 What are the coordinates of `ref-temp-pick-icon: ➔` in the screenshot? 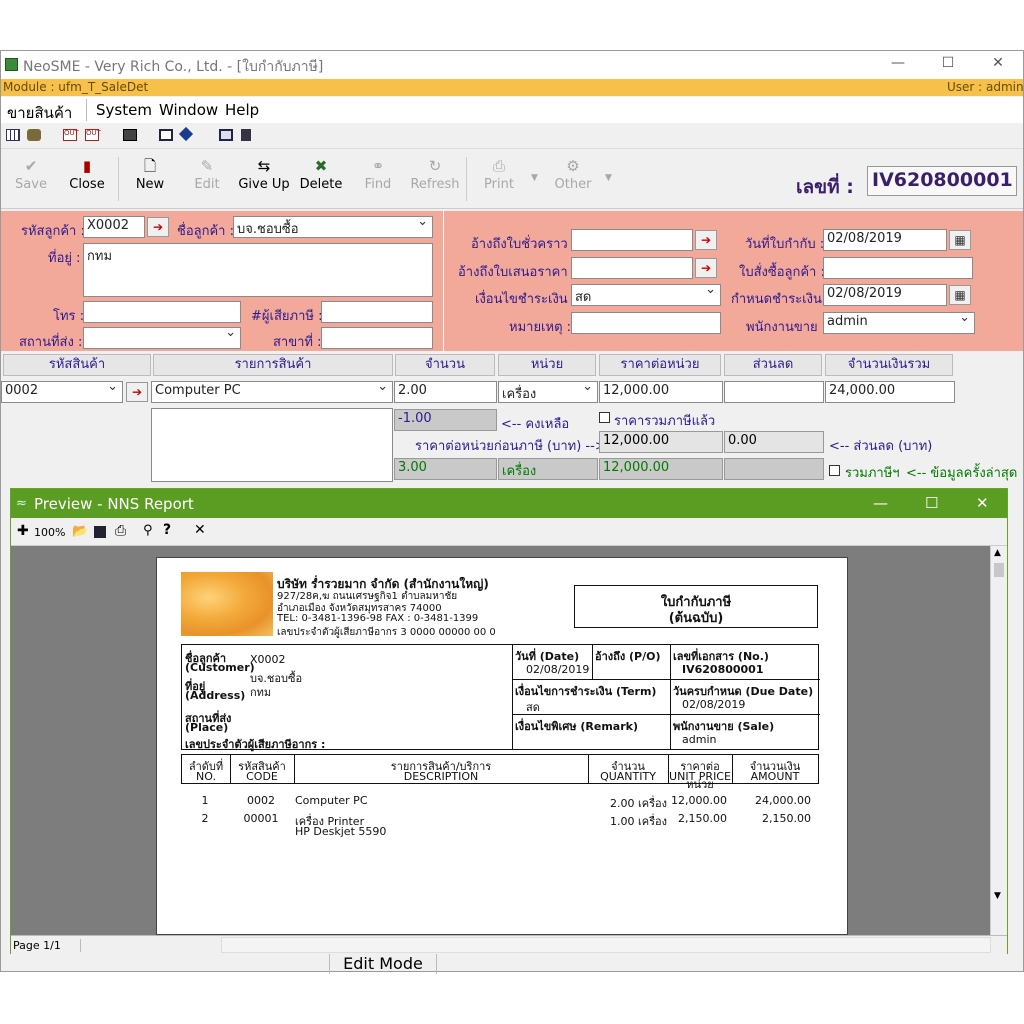 It's located at (706, 240).